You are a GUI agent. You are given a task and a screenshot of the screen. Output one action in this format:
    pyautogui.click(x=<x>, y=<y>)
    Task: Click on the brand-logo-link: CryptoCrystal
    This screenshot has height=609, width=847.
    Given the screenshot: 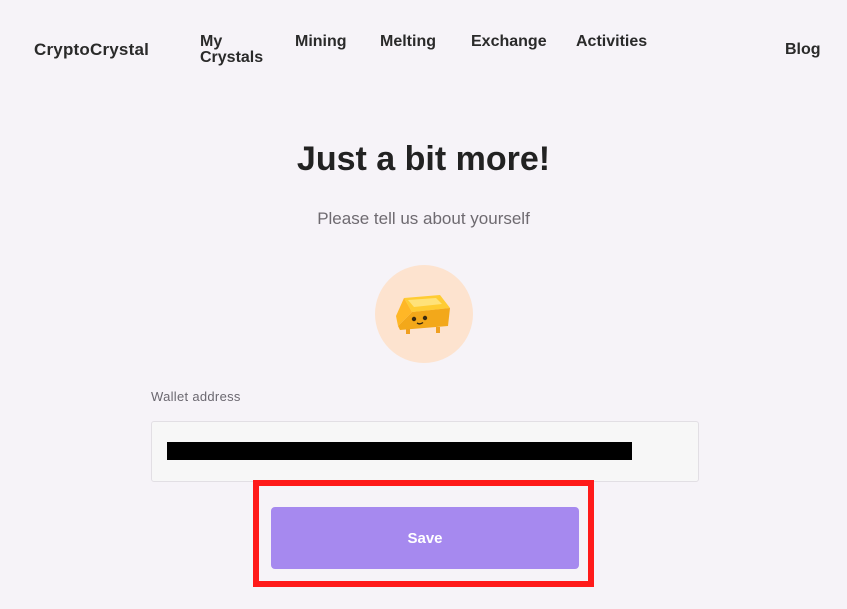 What is the action you would take?
    pyautogui.click(x=91, y=50)
    